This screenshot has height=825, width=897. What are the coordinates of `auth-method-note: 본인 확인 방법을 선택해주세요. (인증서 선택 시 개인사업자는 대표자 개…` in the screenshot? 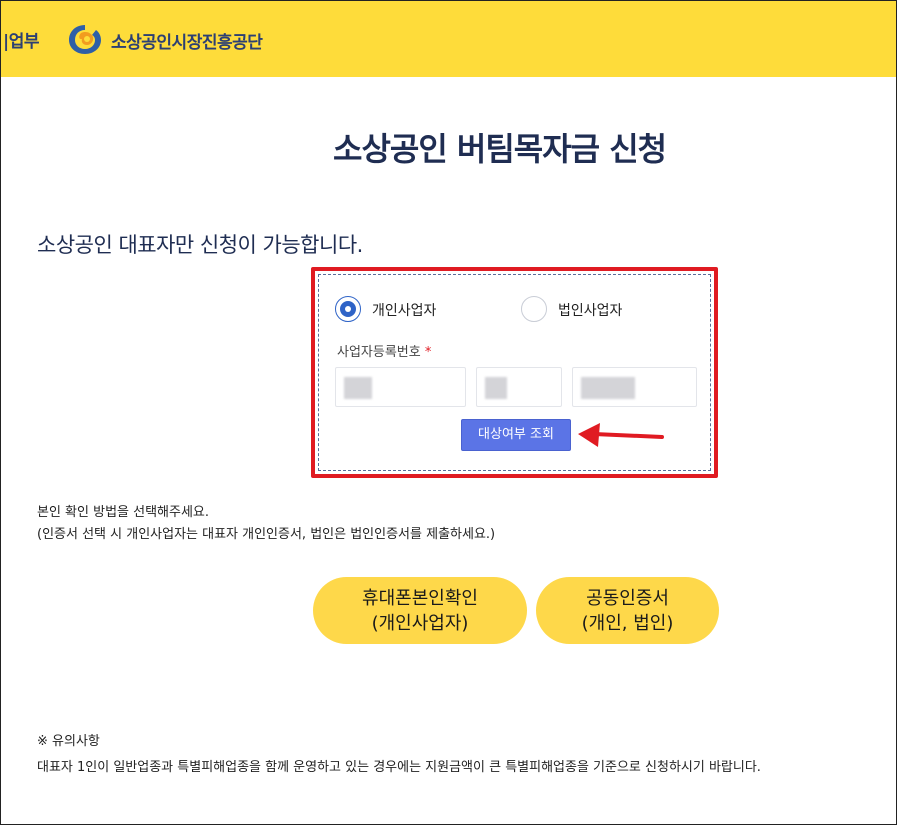 It's located at (266, 524).